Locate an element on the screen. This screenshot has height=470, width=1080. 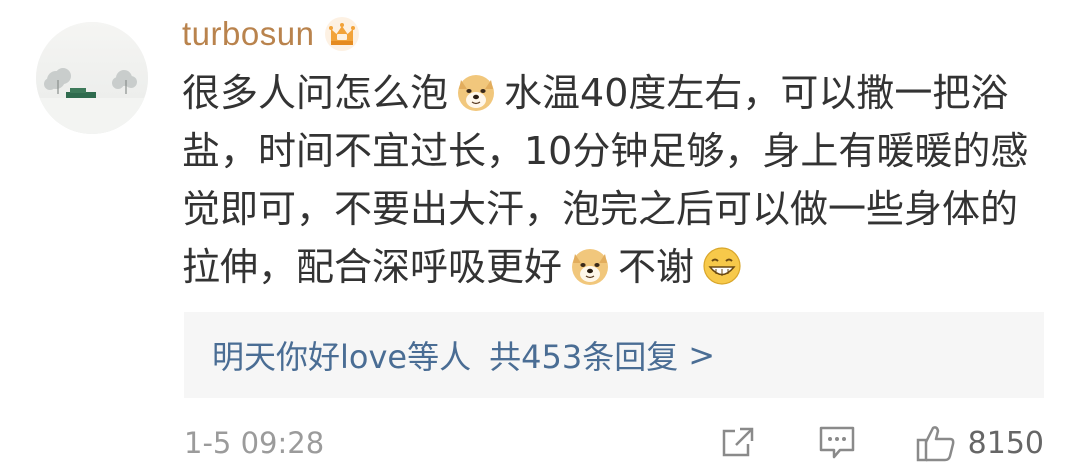
comment-footer: 1-5 09:28 8150 is located at coordinates (614, 443).